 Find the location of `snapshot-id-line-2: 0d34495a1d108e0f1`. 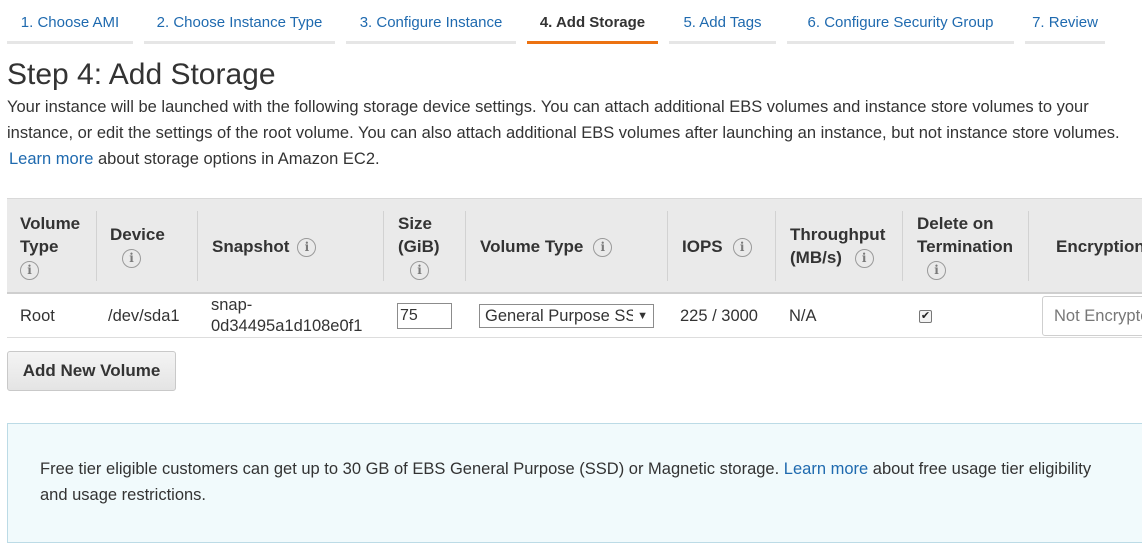

snapshot-id-line-2: 0d34495a1d108e0f1 is located at coordinates (287, 326).